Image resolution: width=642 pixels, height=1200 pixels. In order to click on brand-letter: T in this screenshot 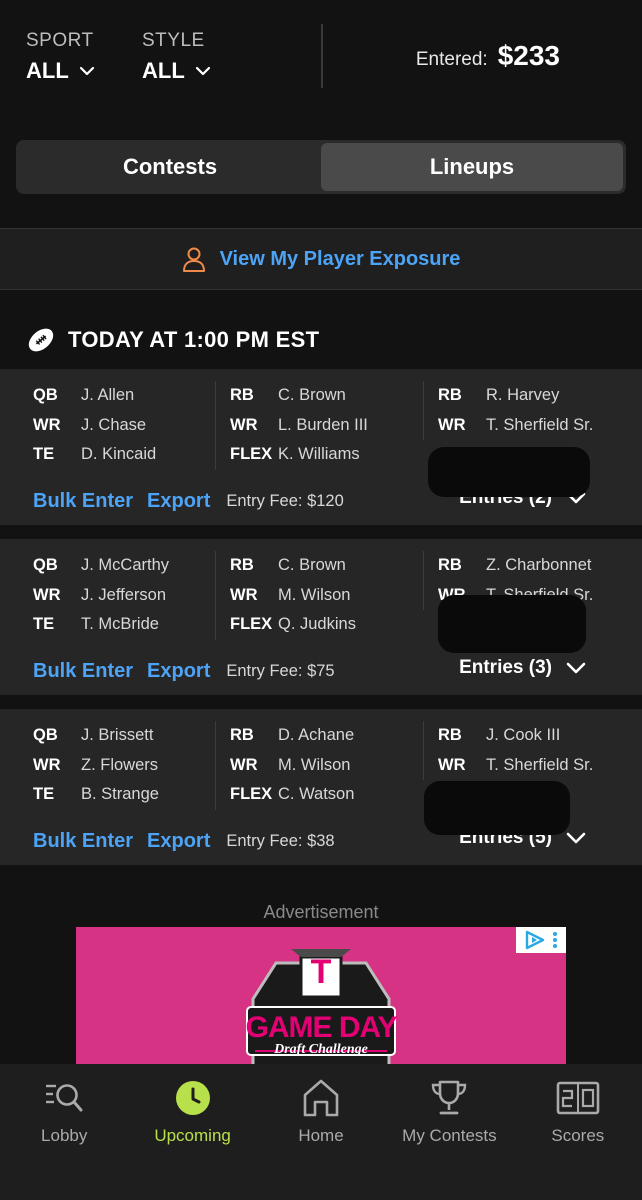, I will do `click(321, 972)`.